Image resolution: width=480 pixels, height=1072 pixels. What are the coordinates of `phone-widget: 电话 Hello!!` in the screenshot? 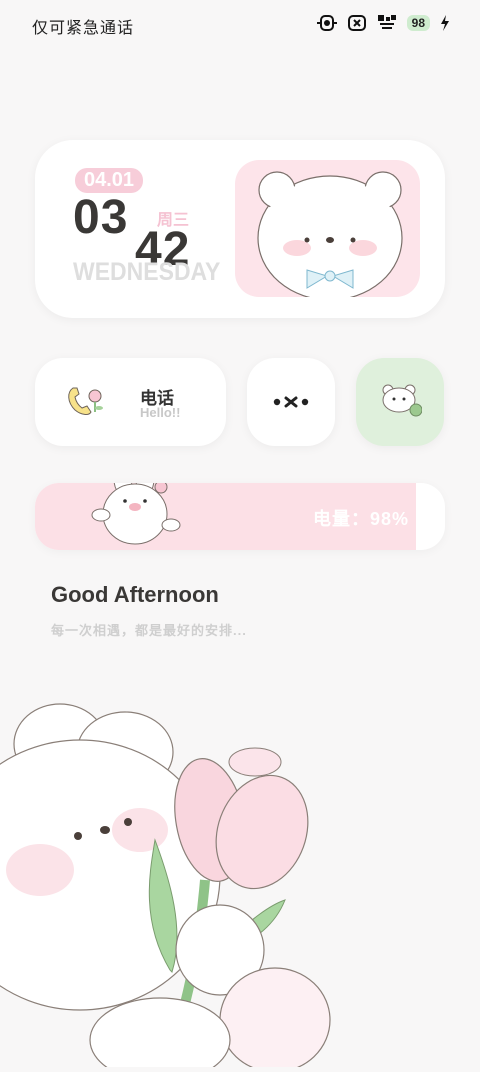 It's located at (130, 402).